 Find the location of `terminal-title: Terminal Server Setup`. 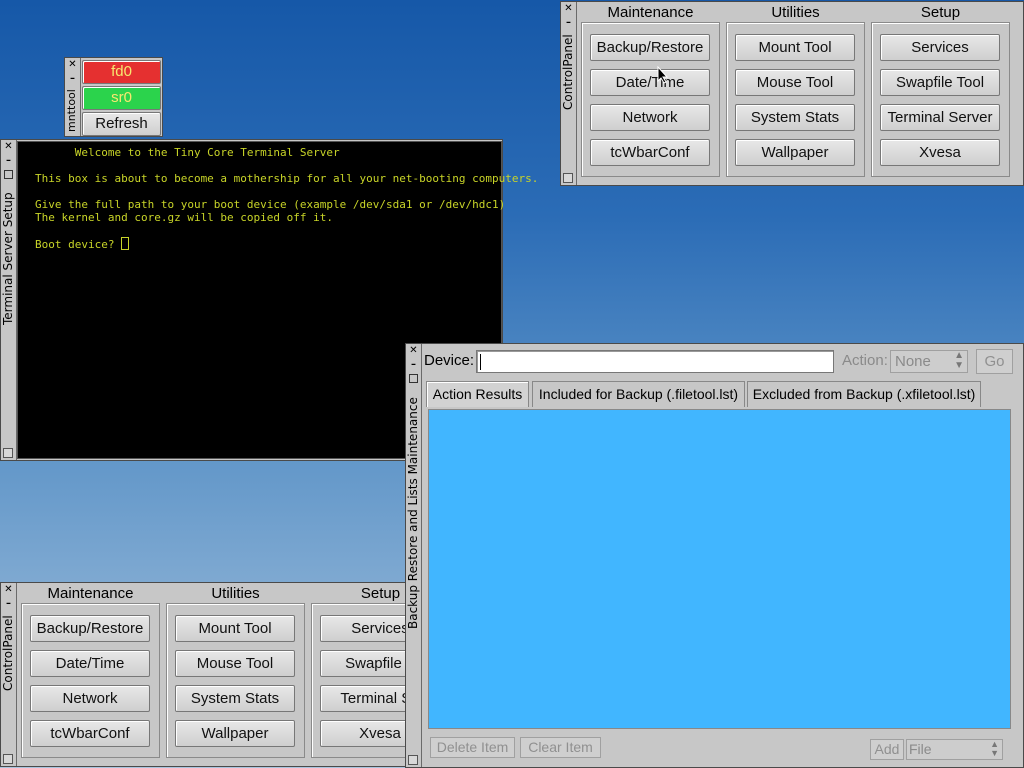

terminal-title: Terminal Server Setup is located at coordinates (8, 259).